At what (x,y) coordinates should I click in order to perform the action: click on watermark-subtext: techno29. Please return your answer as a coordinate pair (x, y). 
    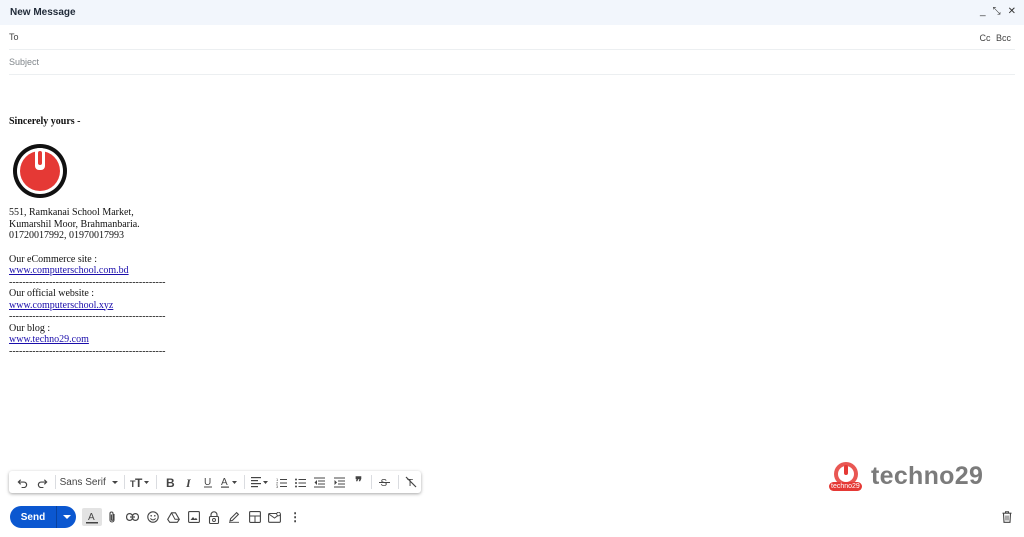
    Looking at the image, I should click on (845, 486).